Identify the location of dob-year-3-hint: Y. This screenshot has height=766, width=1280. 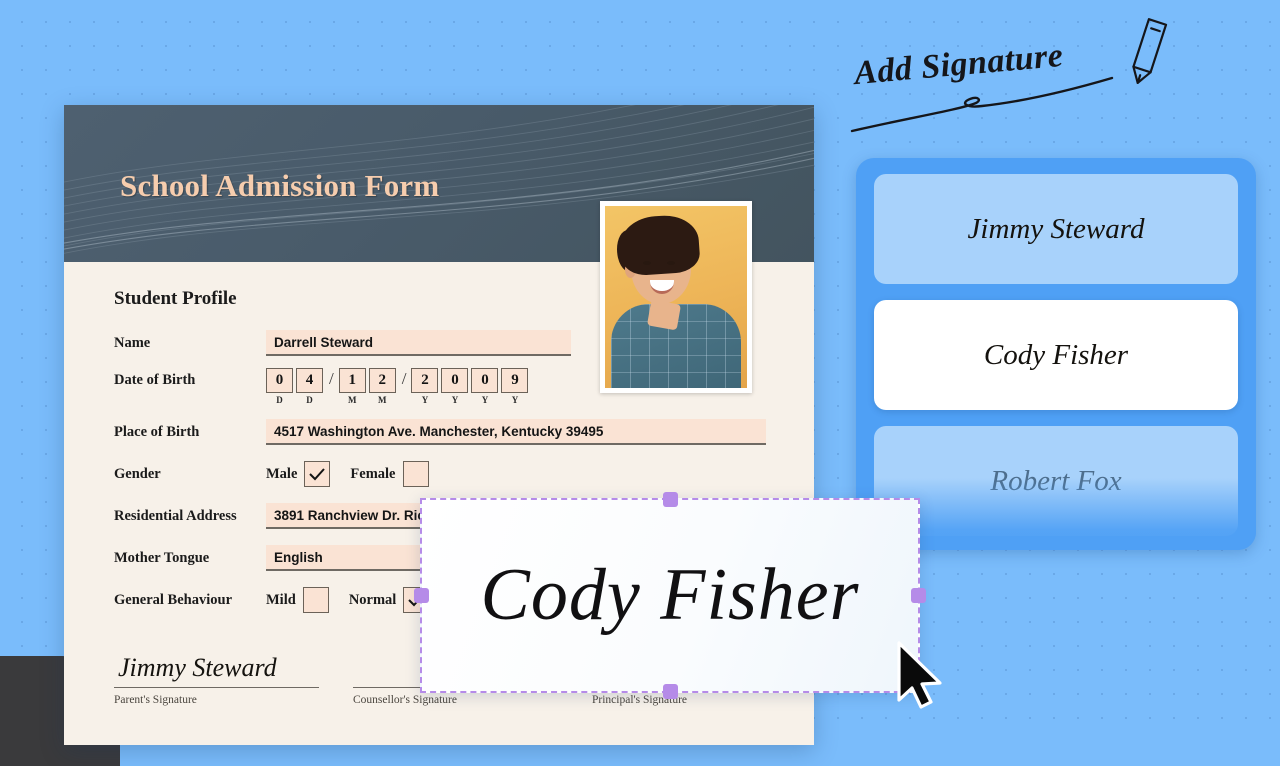
(485, 400).